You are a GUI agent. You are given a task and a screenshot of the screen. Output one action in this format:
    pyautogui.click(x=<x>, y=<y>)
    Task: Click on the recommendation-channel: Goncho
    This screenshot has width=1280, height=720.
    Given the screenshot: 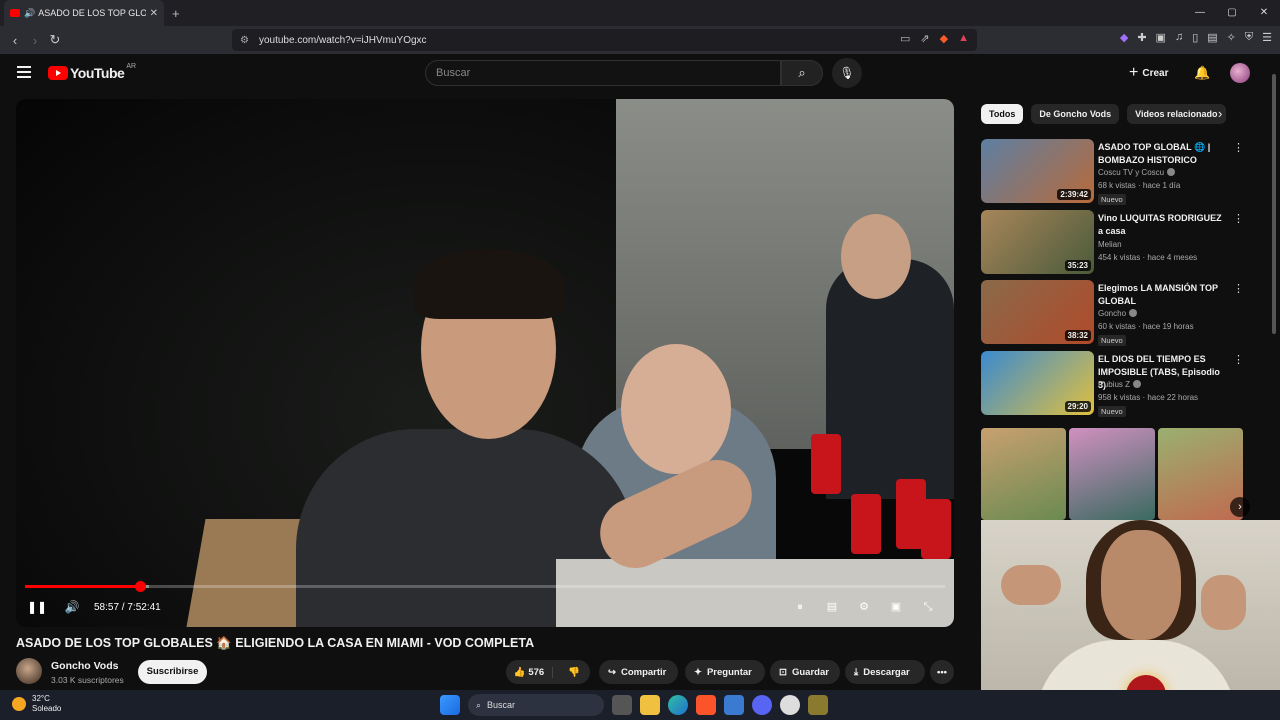 What is the action you would take?
    pyautogui.click(x=1118, y=313)
    